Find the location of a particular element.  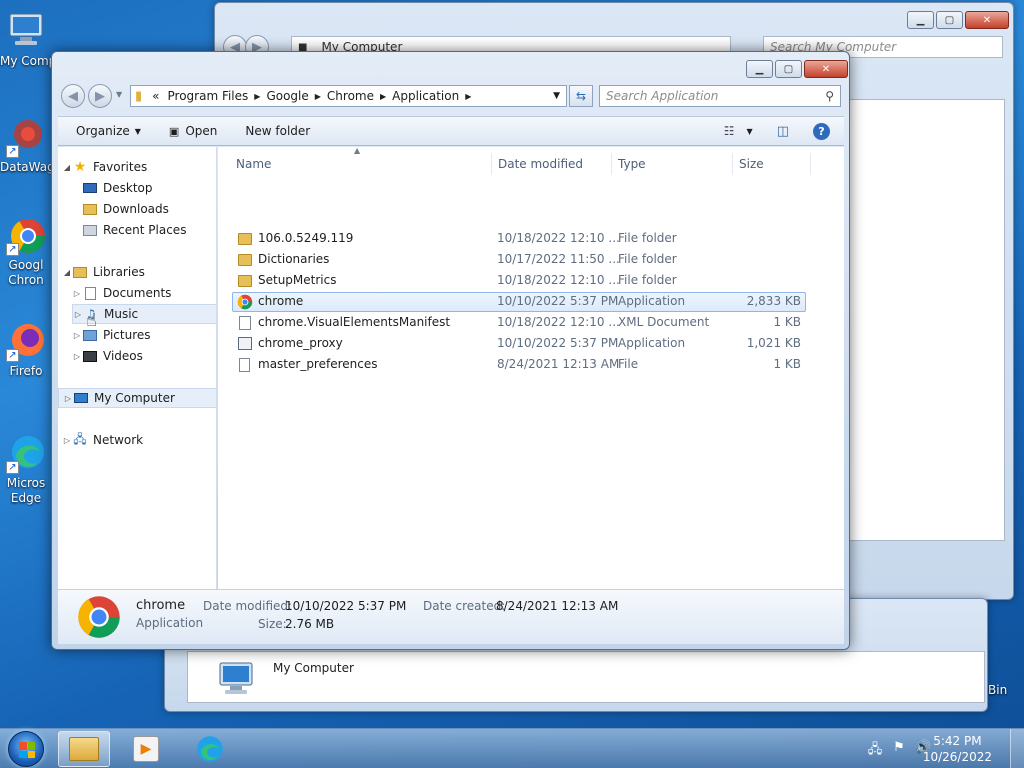

nav-item-my-computer: ▷ My Computer is located at coordinates (137, 398).